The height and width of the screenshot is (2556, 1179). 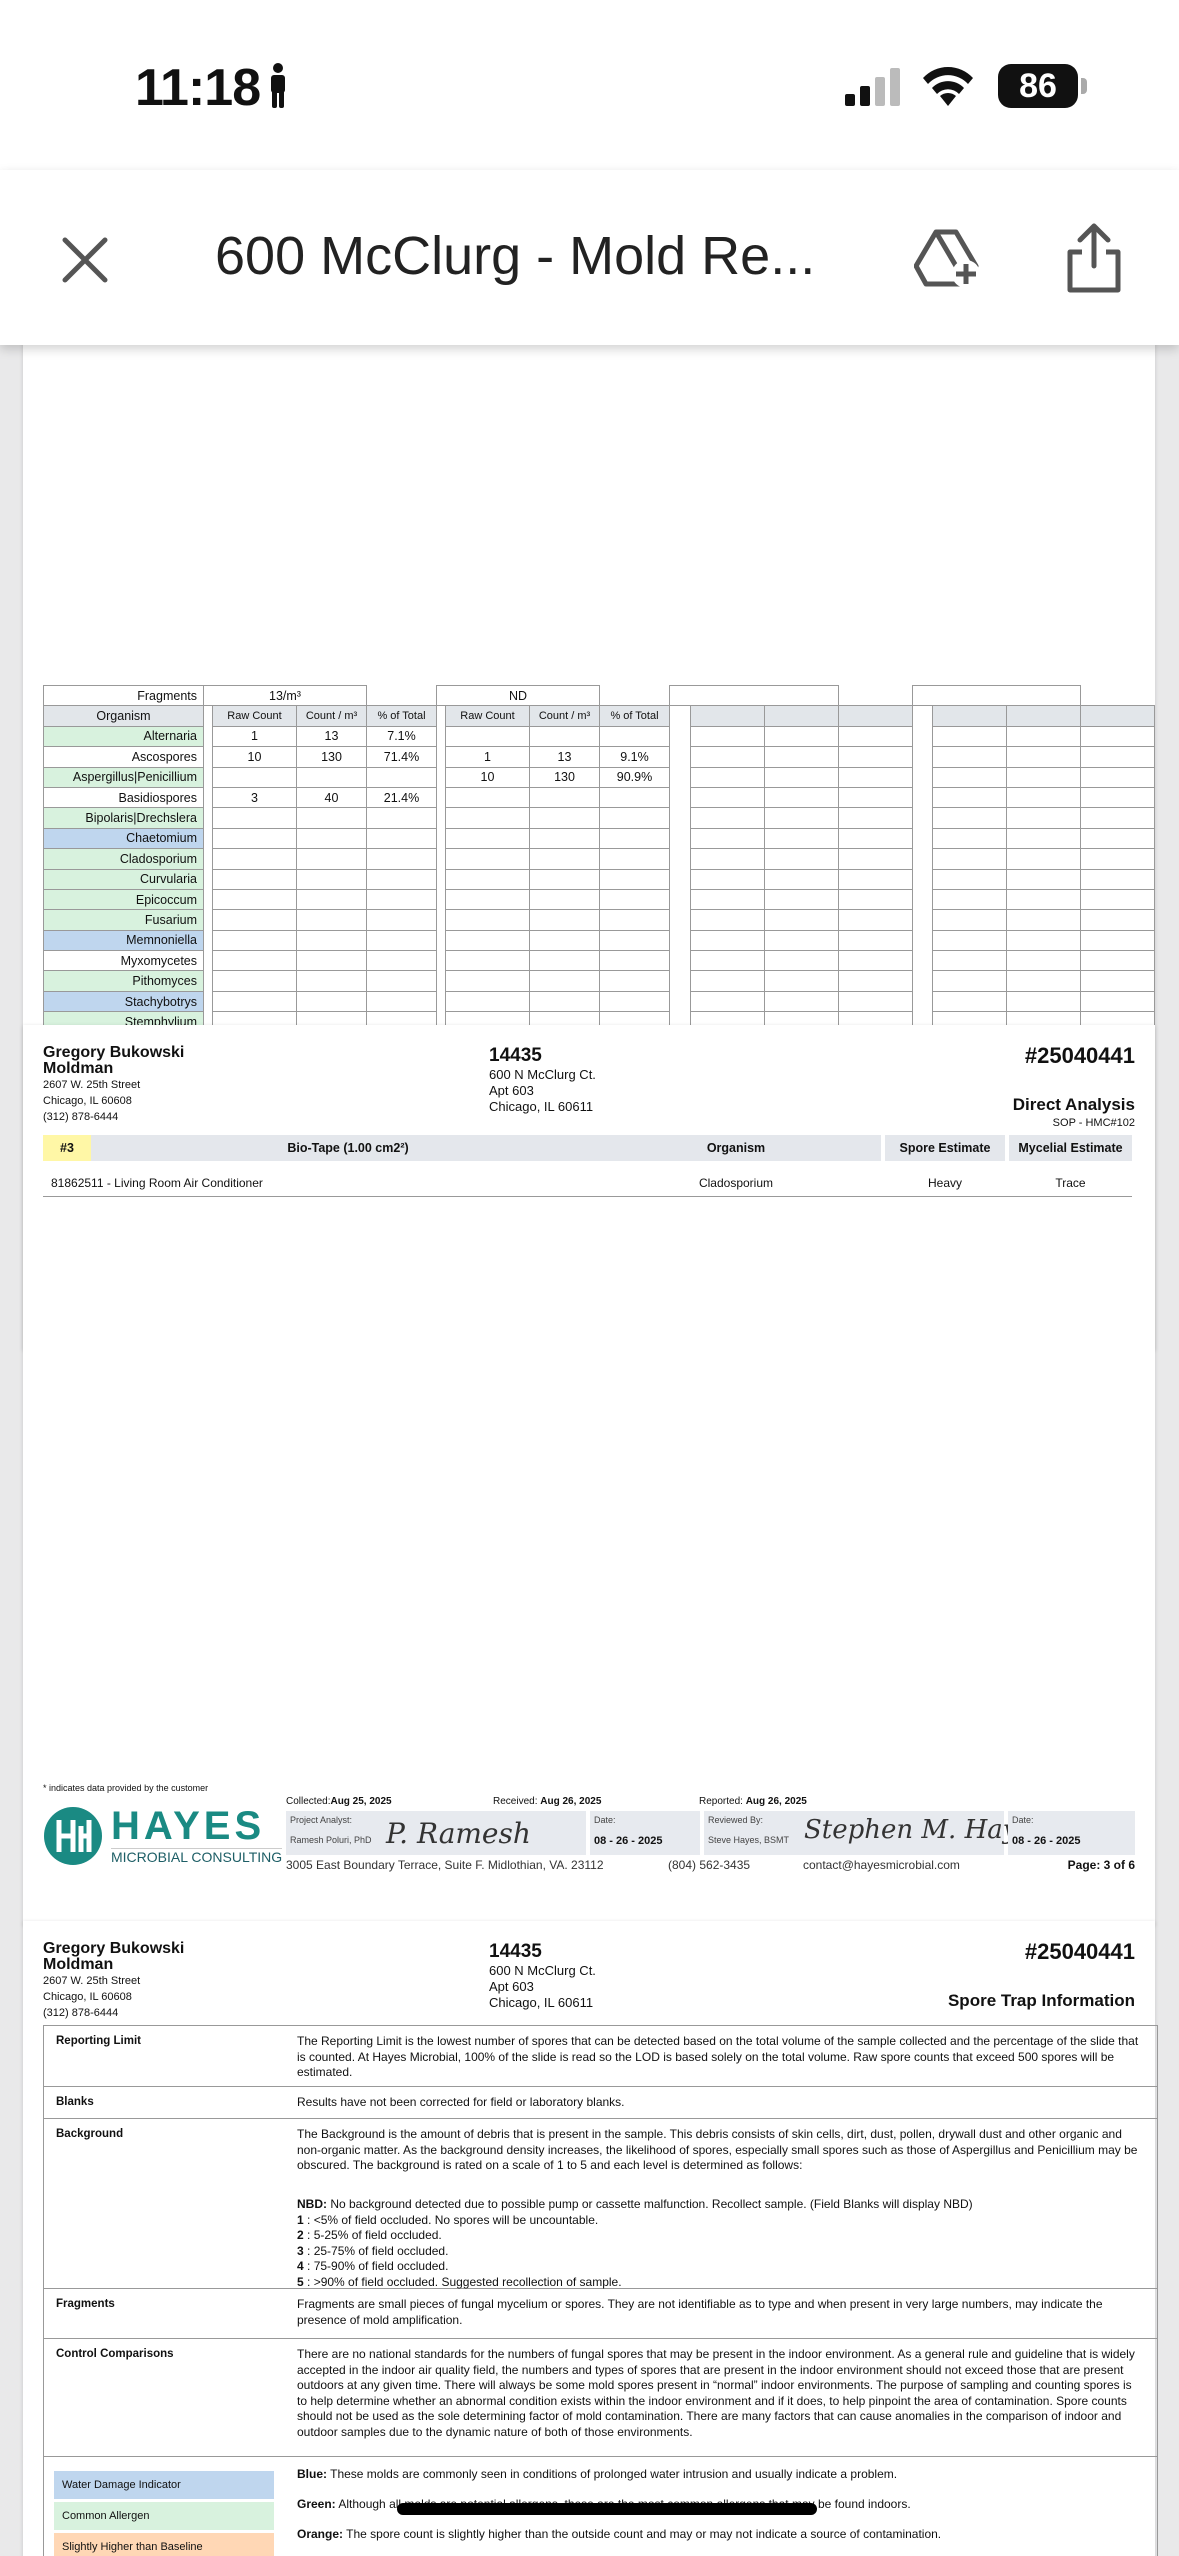 What do you see at coordinates (511, 1090) in the screenshot?
I see `project-addr2: Apt 603` at bounding box center [511, 1090].